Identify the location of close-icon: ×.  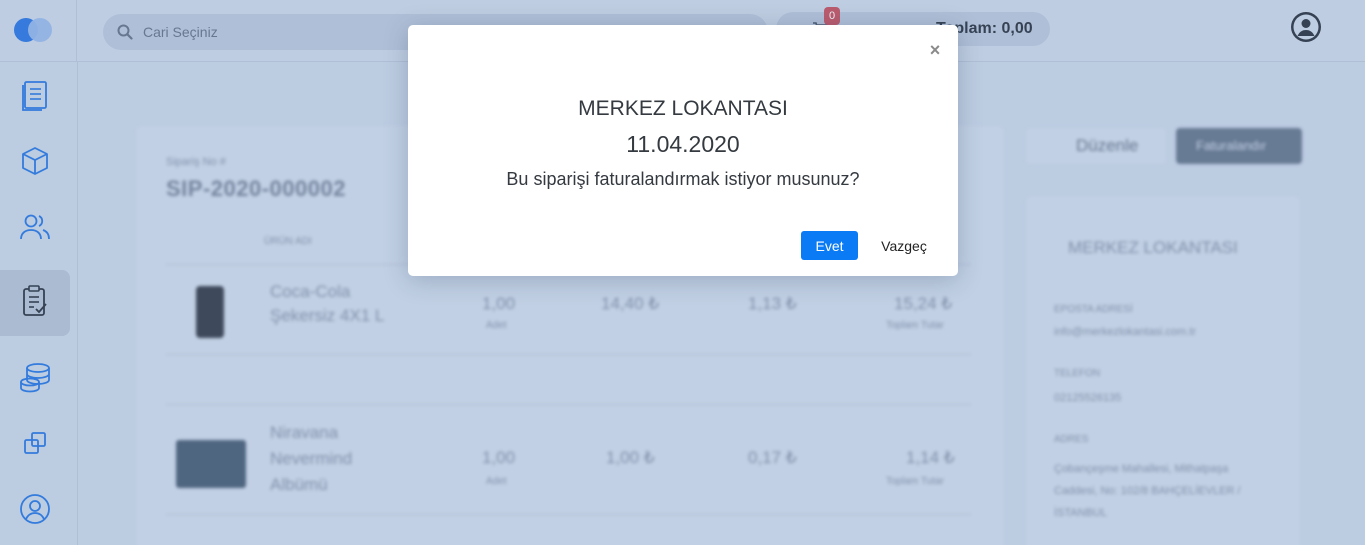
(935, 50).